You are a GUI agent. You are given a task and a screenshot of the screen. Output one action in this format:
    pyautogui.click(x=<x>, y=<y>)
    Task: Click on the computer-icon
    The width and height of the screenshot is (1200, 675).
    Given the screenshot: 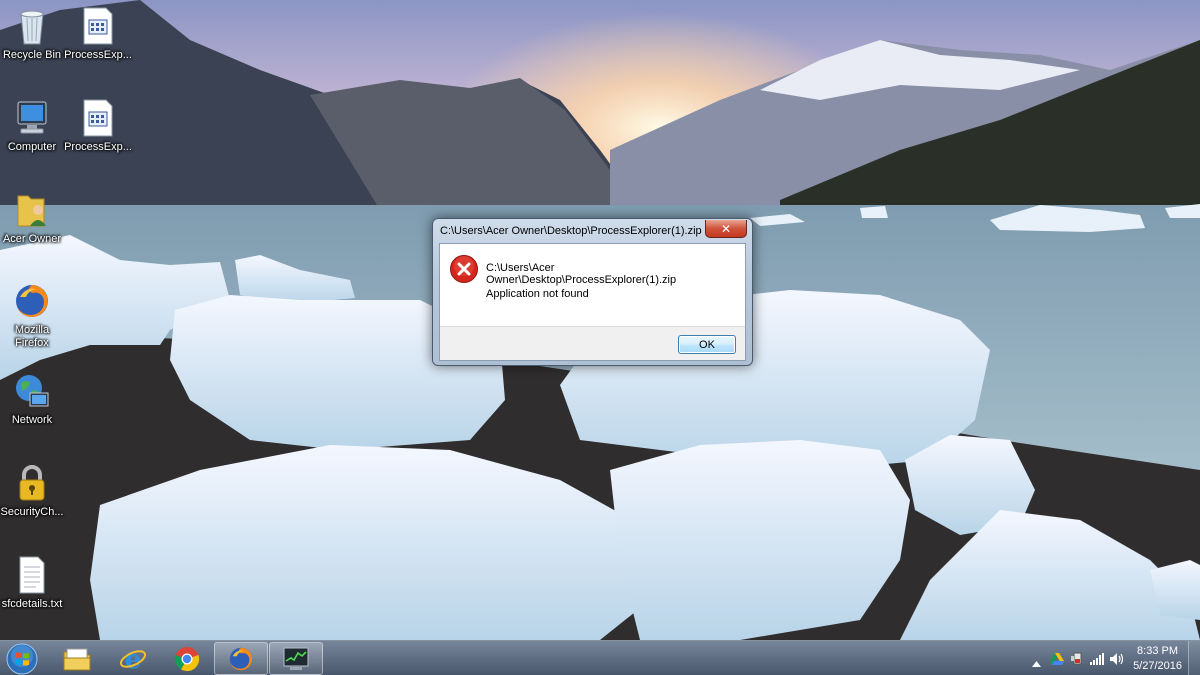 What is the action you would take?
    pyautogui.click(x=32, y=118)
    